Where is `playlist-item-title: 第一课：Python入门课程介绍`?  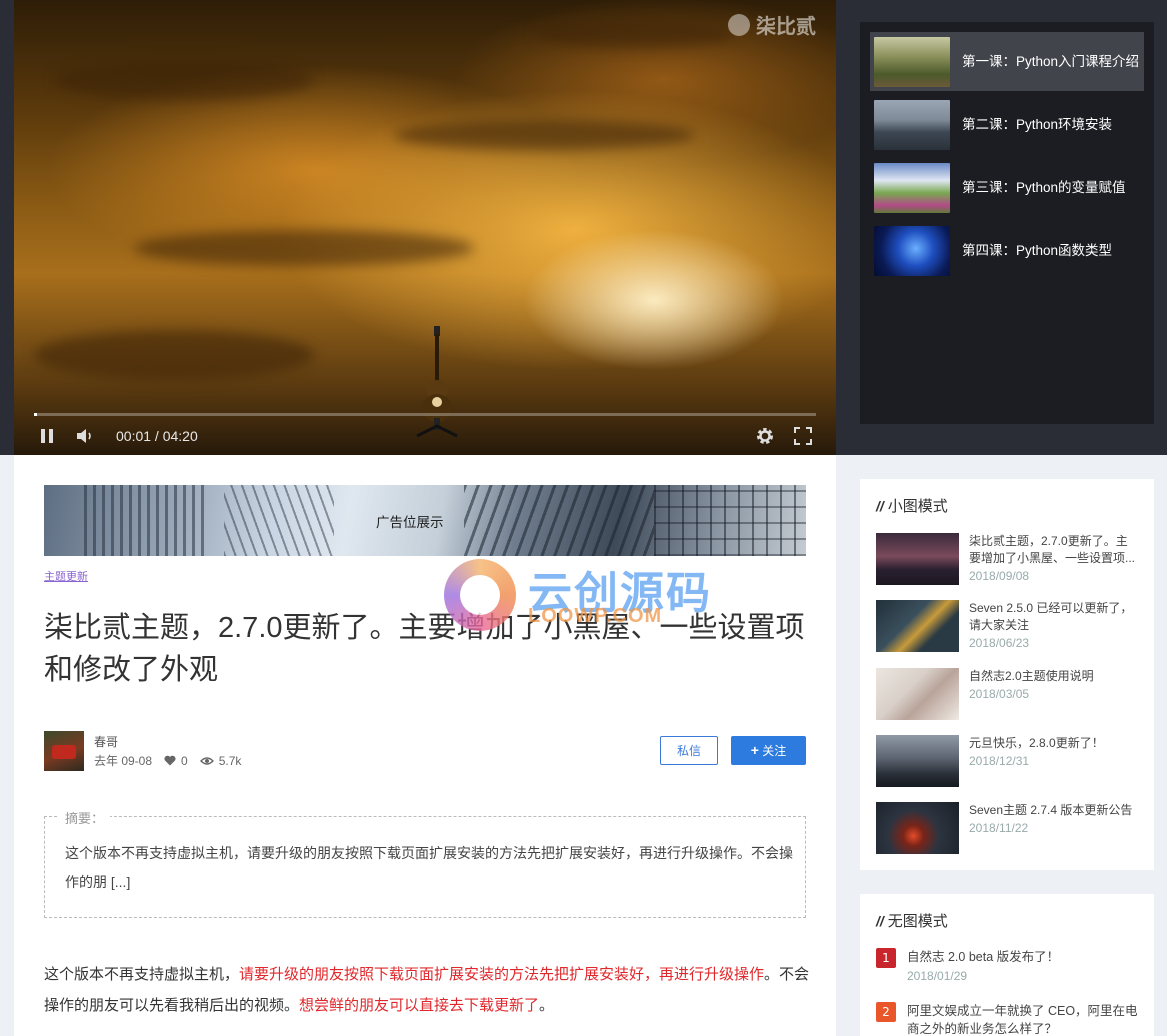
playlist-item-title: 第一课：Python入门课程介绍 is located at coordinates (1051, 61).